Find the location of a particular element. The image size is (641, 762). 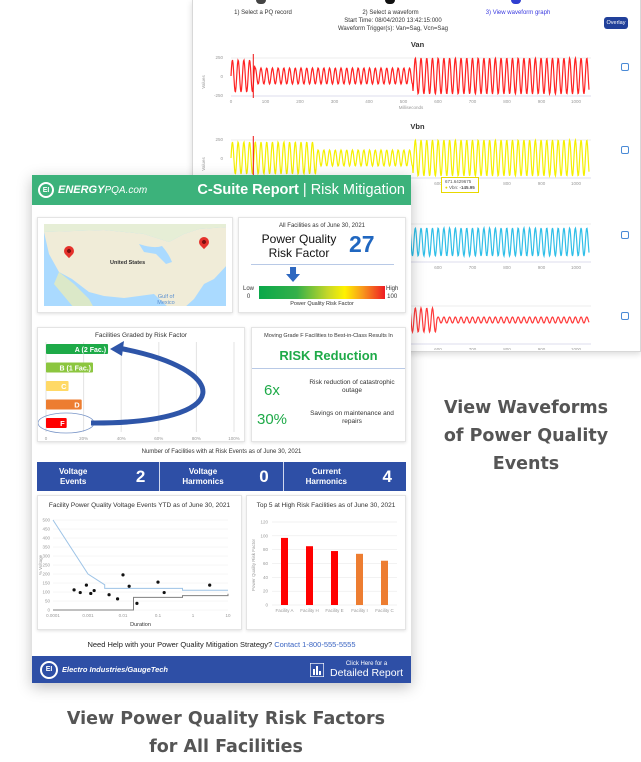

step-select-waveform: 2) Select a waveform is located at coordinates (390, 13).